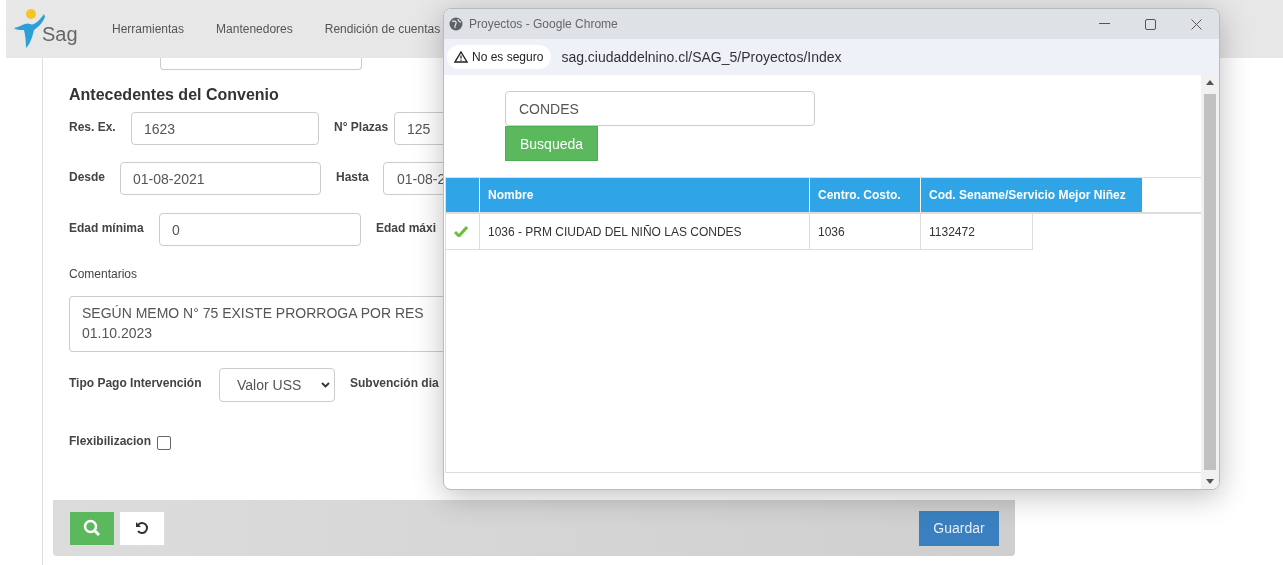 Image resolution: width=1283 pixels, height=565 pixels. What do you see at coordinates (261, 64) in the screenshot?
I see `text-field` at bounding box center [261, 64].